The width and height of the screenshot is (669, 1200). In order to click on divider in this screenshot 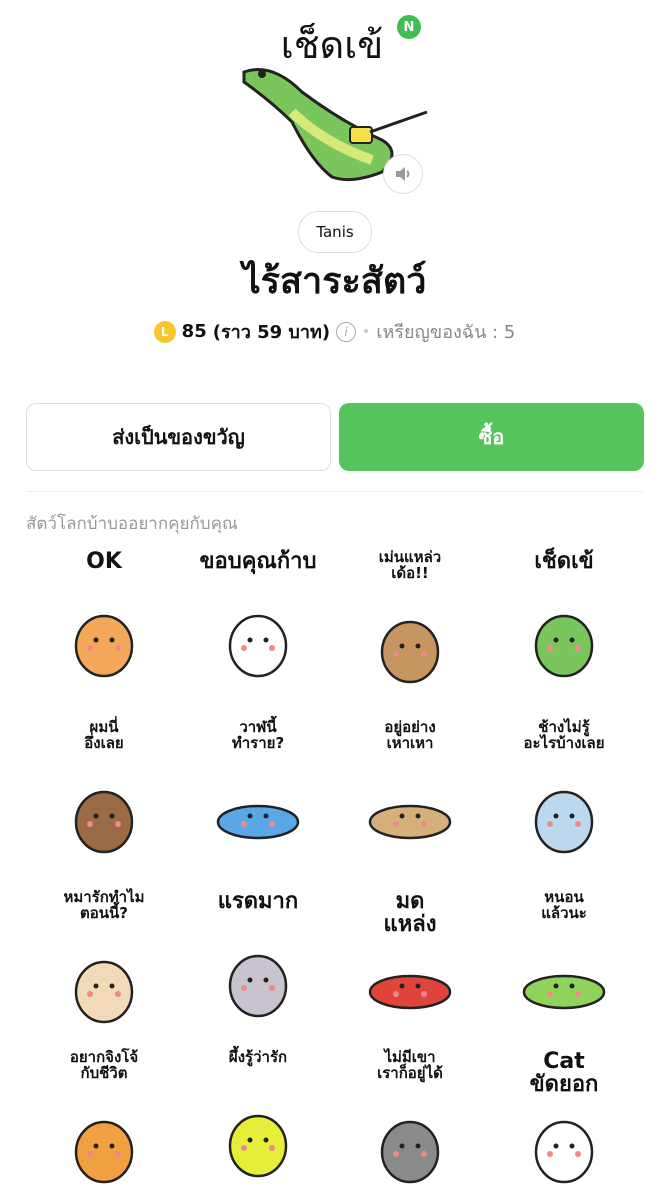, I will do `click(335, 491)`.